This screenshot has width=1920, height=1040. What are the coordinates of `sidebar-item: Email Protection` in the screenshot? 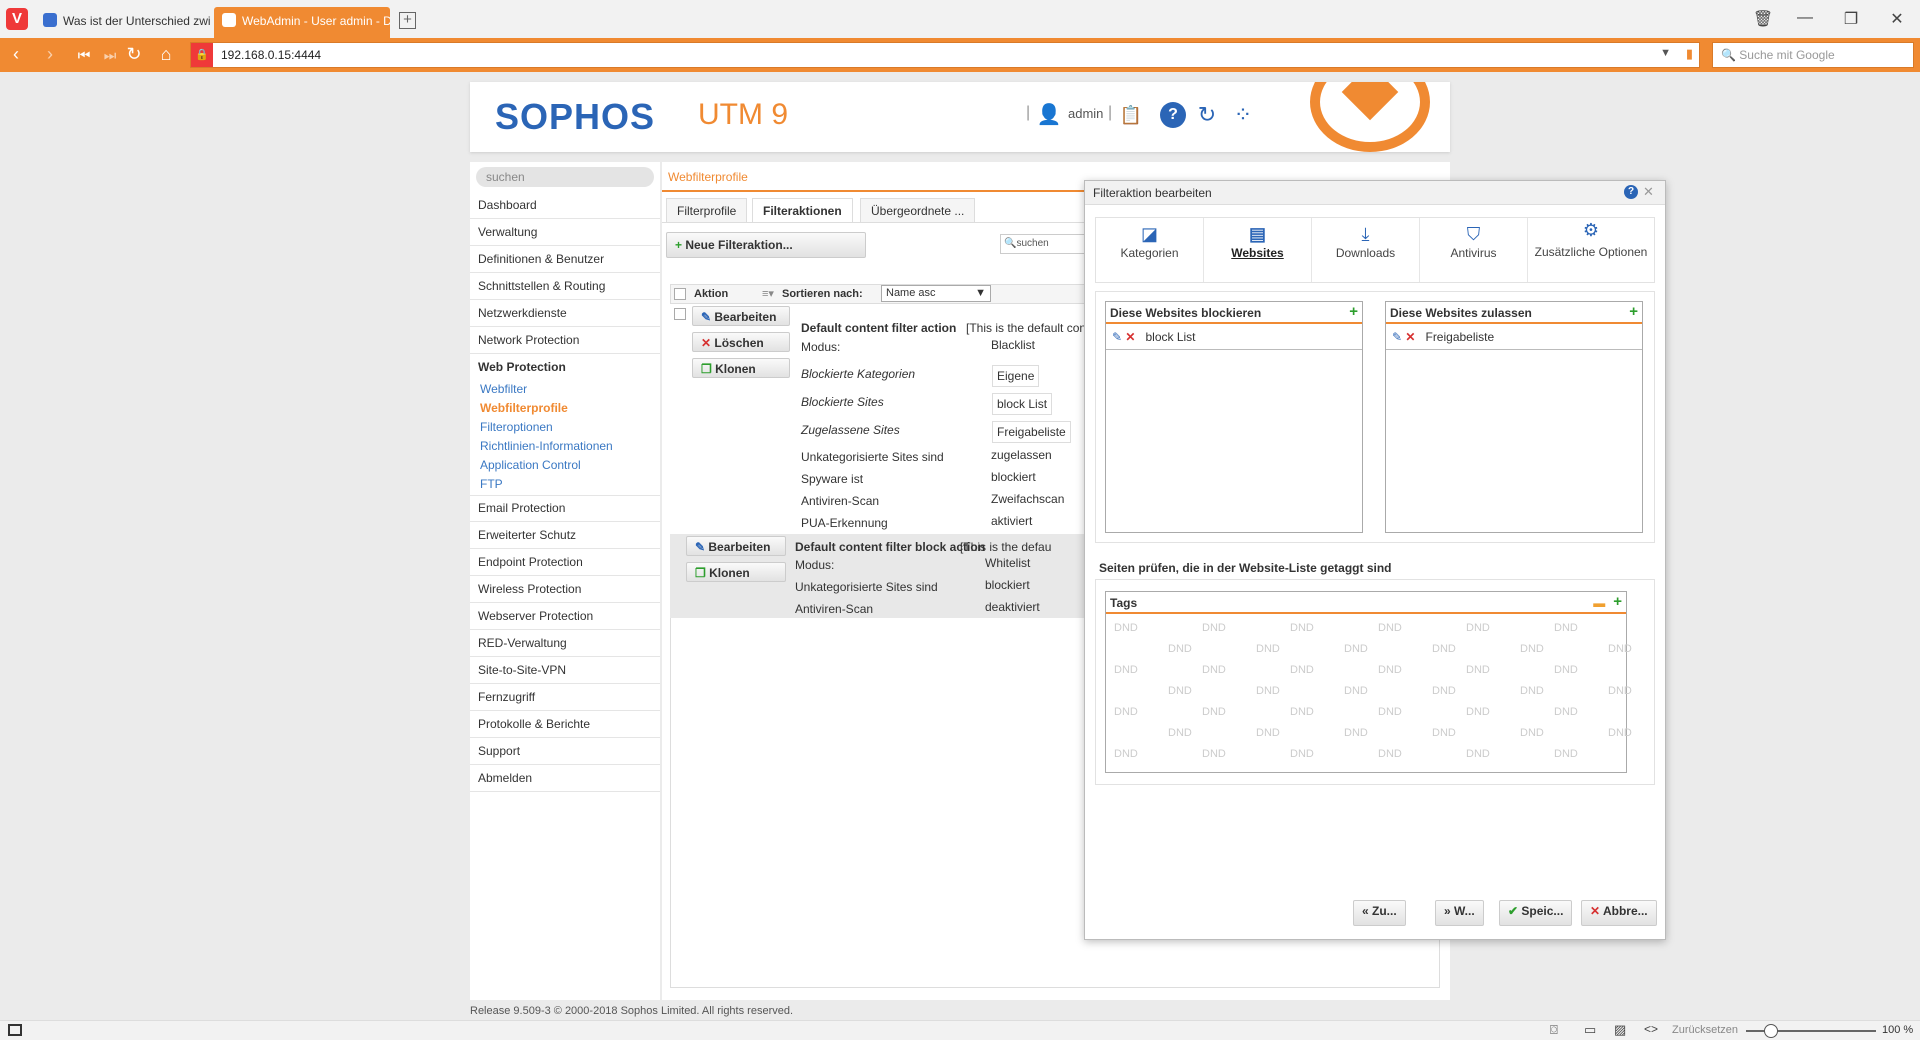 It's located at (565, 508).